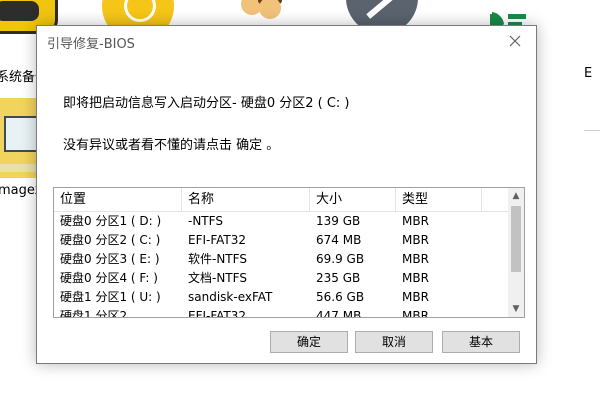 This screenshot has height=411, width=600. What do you see at coordinates (340, 297) in the screenshot?
I see `cell-size: 56.6 GB` at bounding box center [340, 297].